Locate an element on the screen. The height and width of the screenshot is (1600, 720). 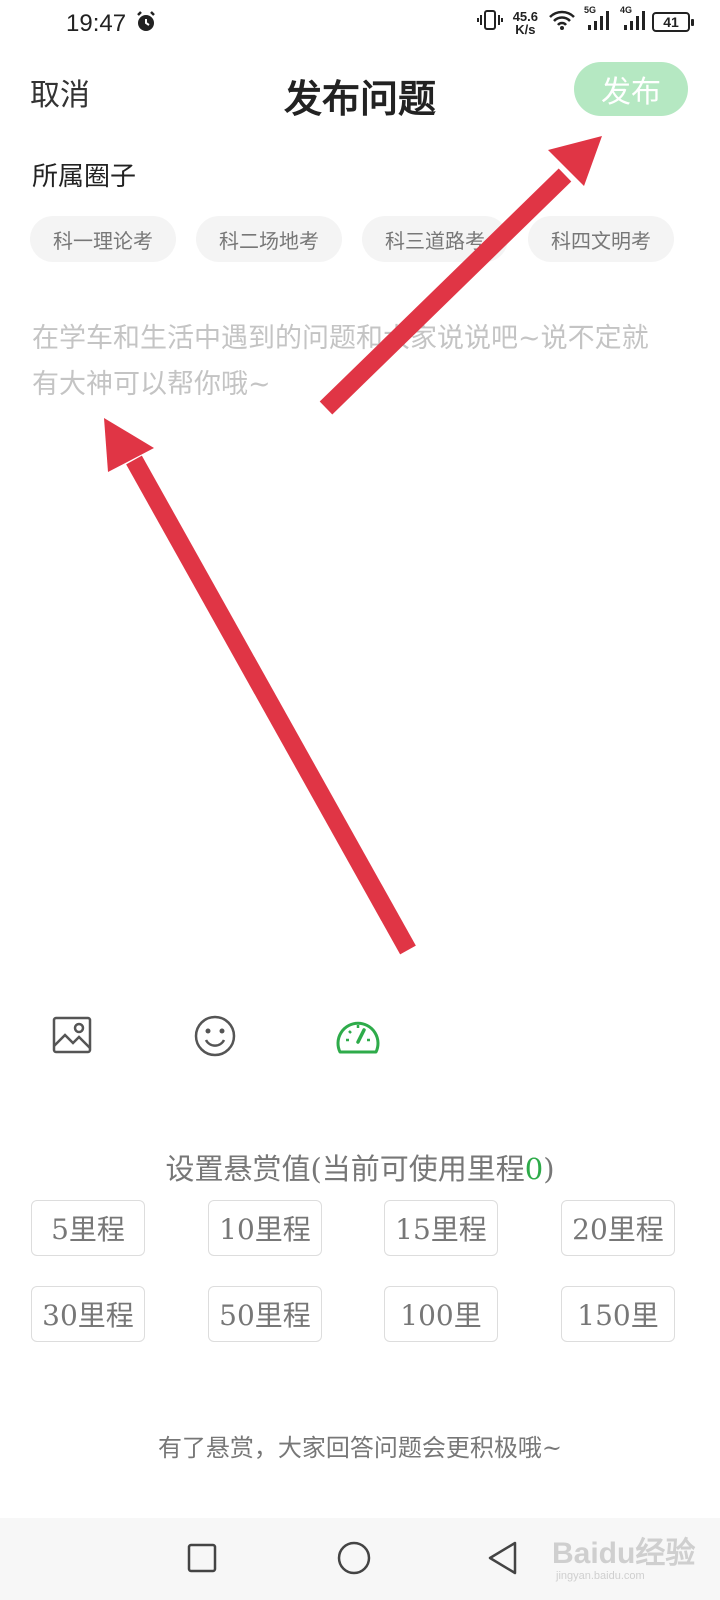
reward-option: 150里 is located at coordinates (618, 1314).